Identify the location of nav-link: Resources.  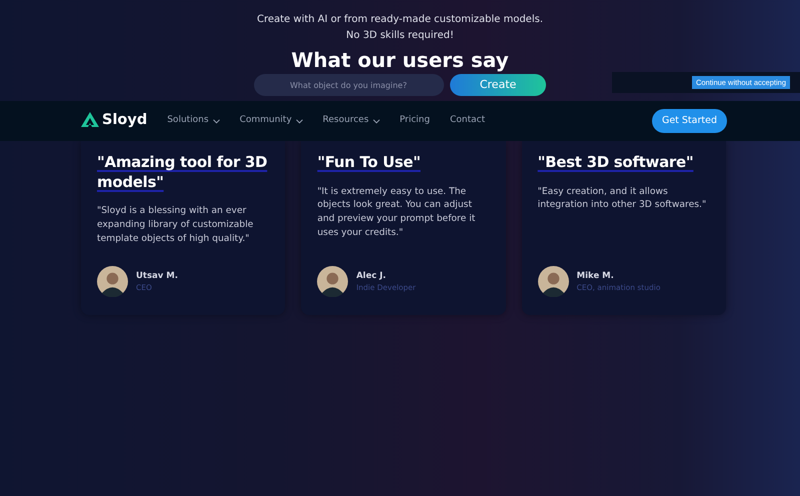
(351, 121).